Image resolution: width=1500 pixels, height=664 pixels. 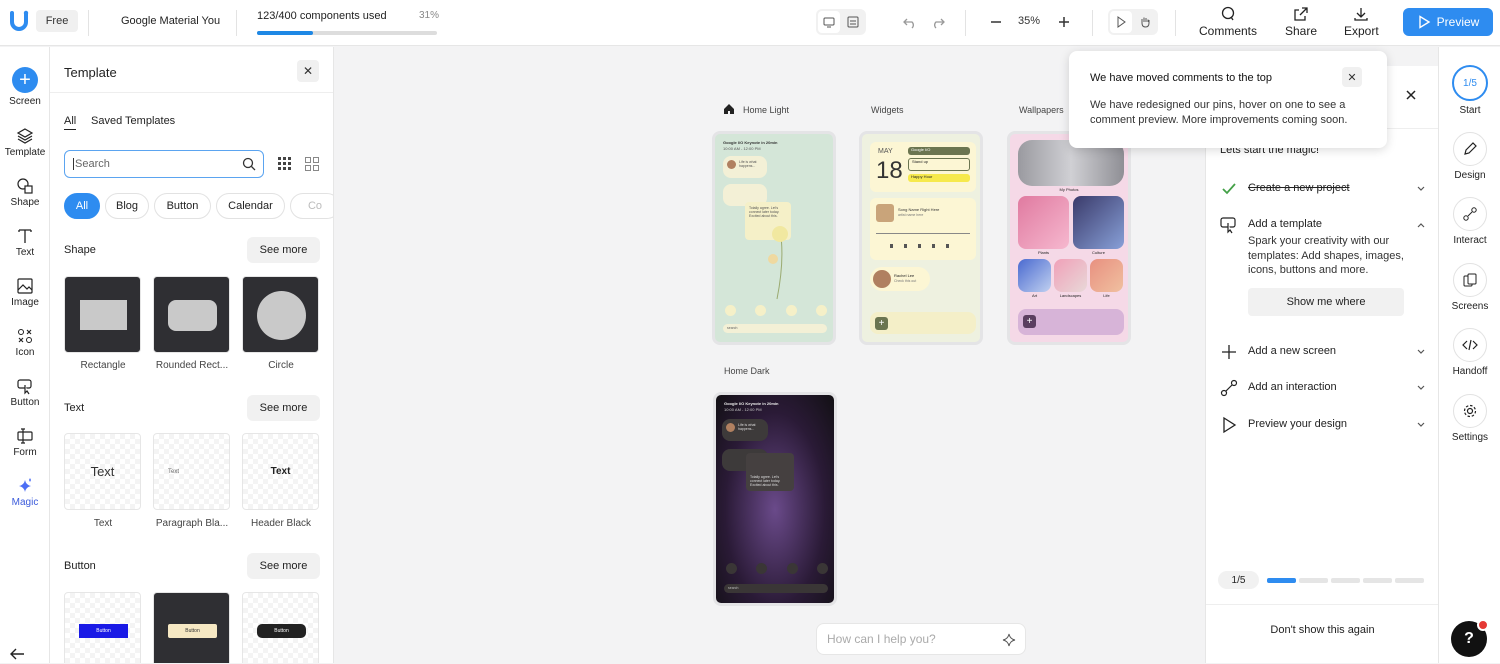 What do you see at coordinates (182, 206) in the screenshot?
I see `chip-button: Button` at bounding box center [182, 206].